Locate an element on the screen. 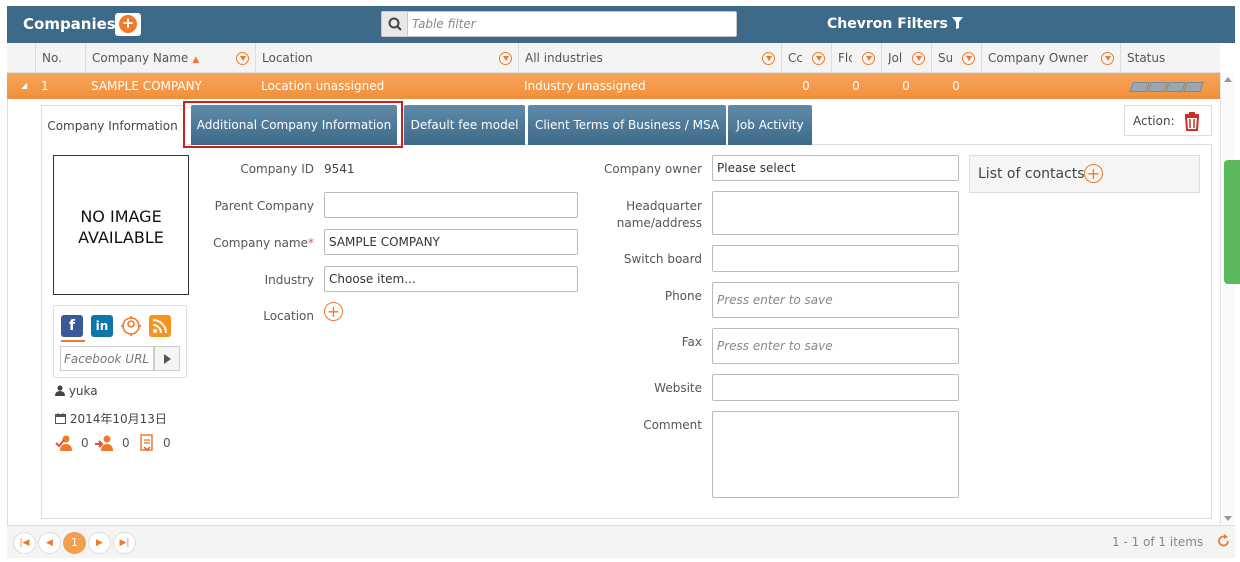 This screenshot has height=562, width=1240. candidate-forward-icon is located at coordinates (105, 443).